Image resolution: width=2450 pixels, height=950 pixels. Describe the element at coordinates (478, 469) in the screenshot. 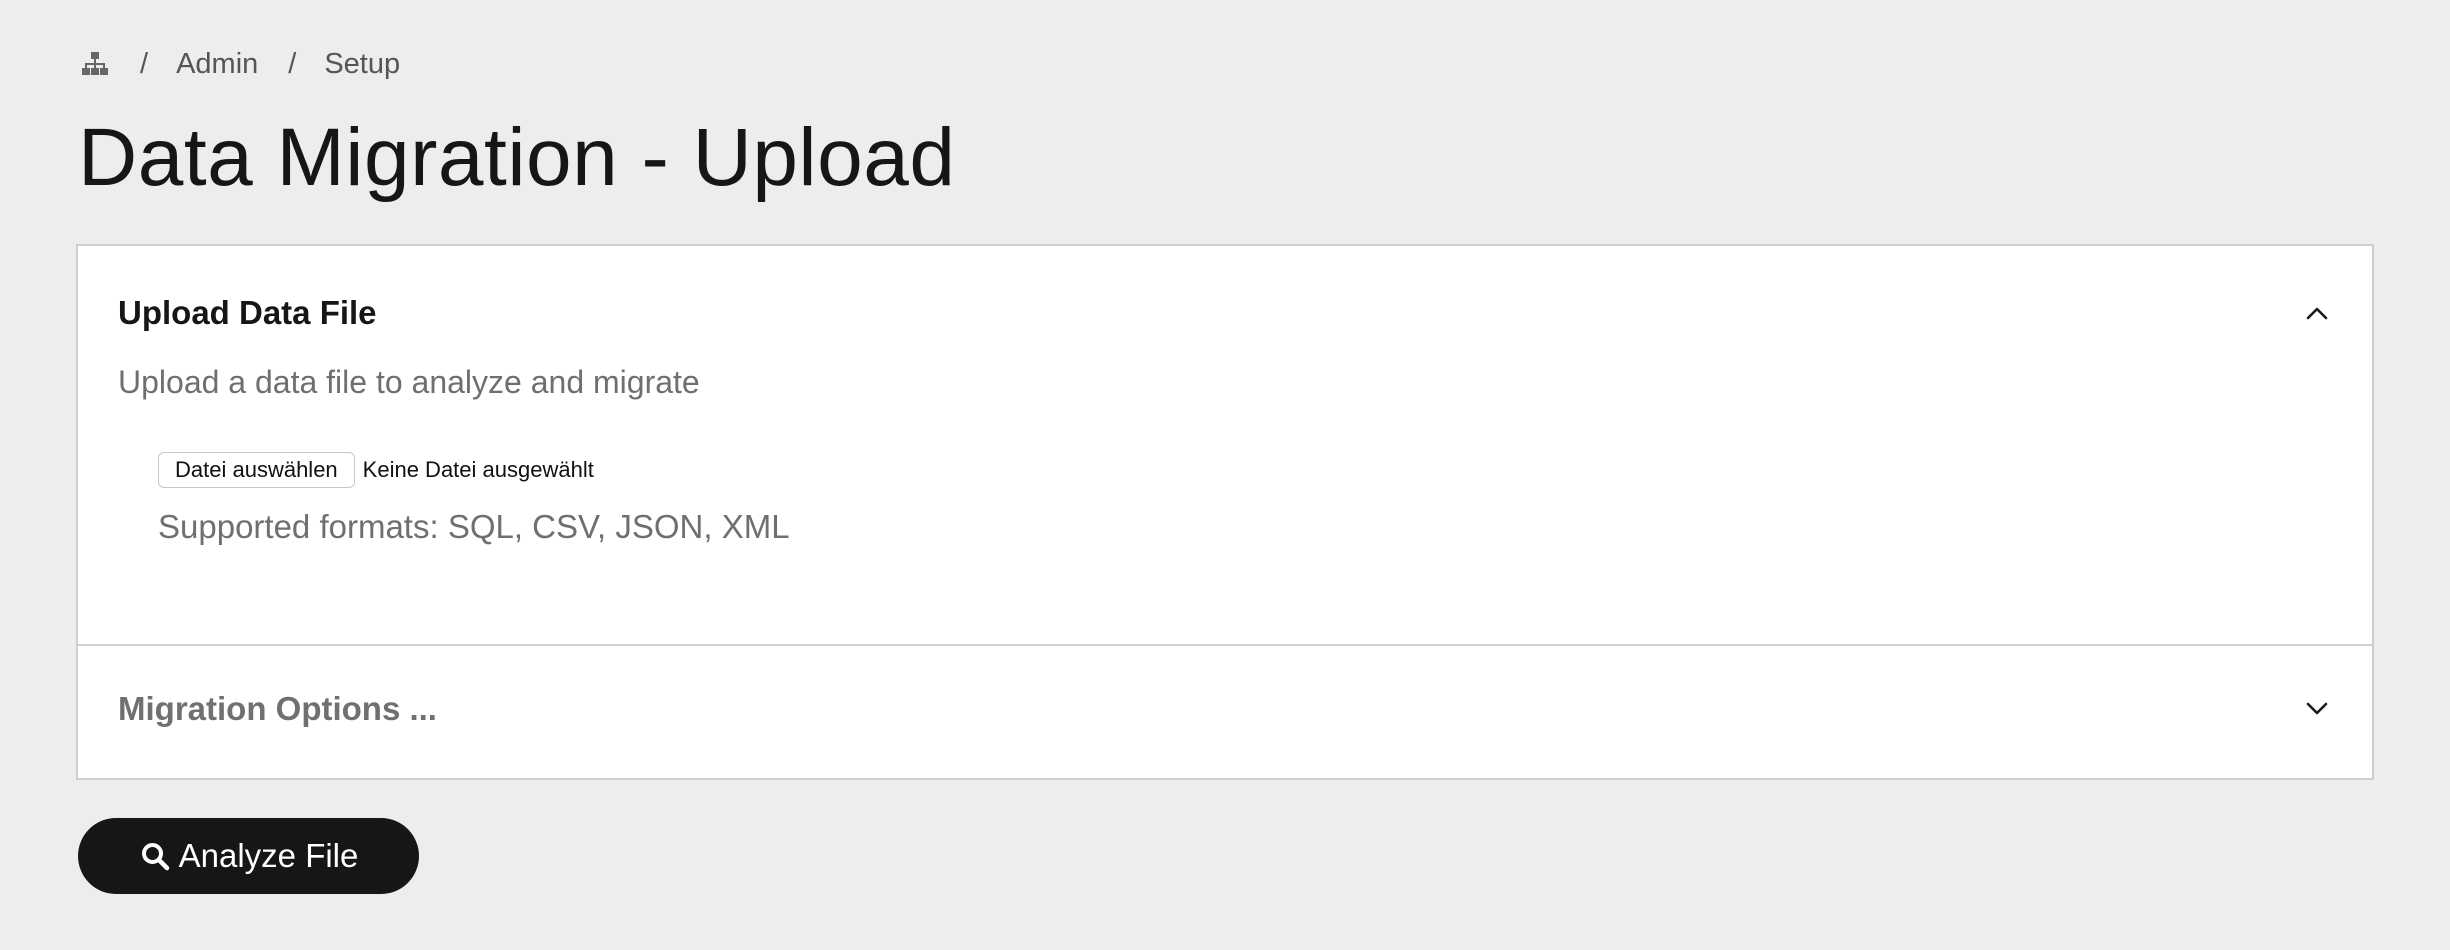

I see `file-status-text: Keine Datei ausgewählt` at that location.